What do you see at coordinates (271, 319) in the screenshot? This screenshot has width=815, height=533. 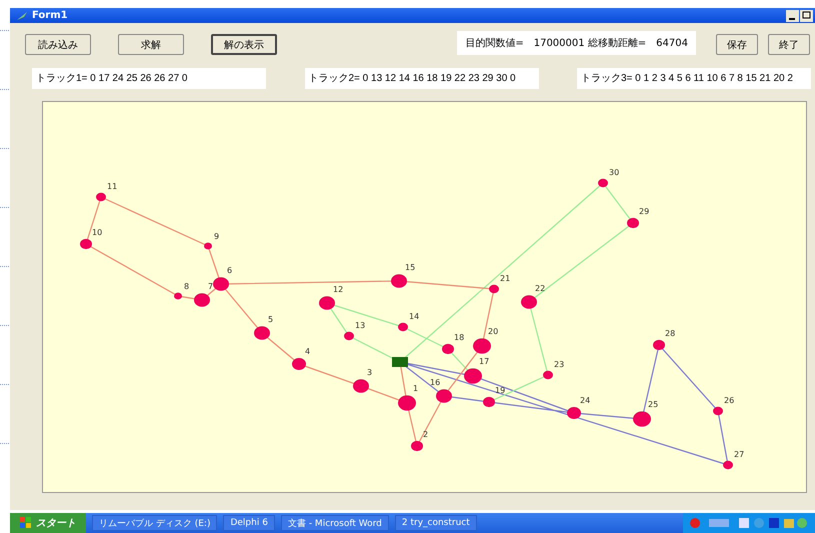 I see `node-label: 5` at bounding box center [271, 319].